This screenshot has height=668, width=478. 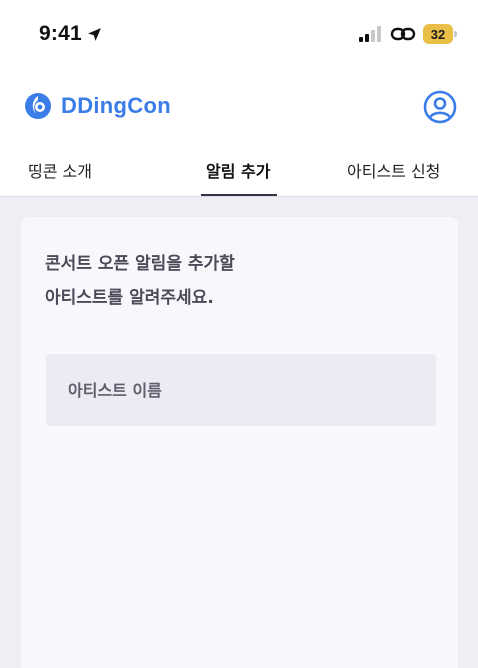 I want to click on link-icon, so click(x=403, y=34).